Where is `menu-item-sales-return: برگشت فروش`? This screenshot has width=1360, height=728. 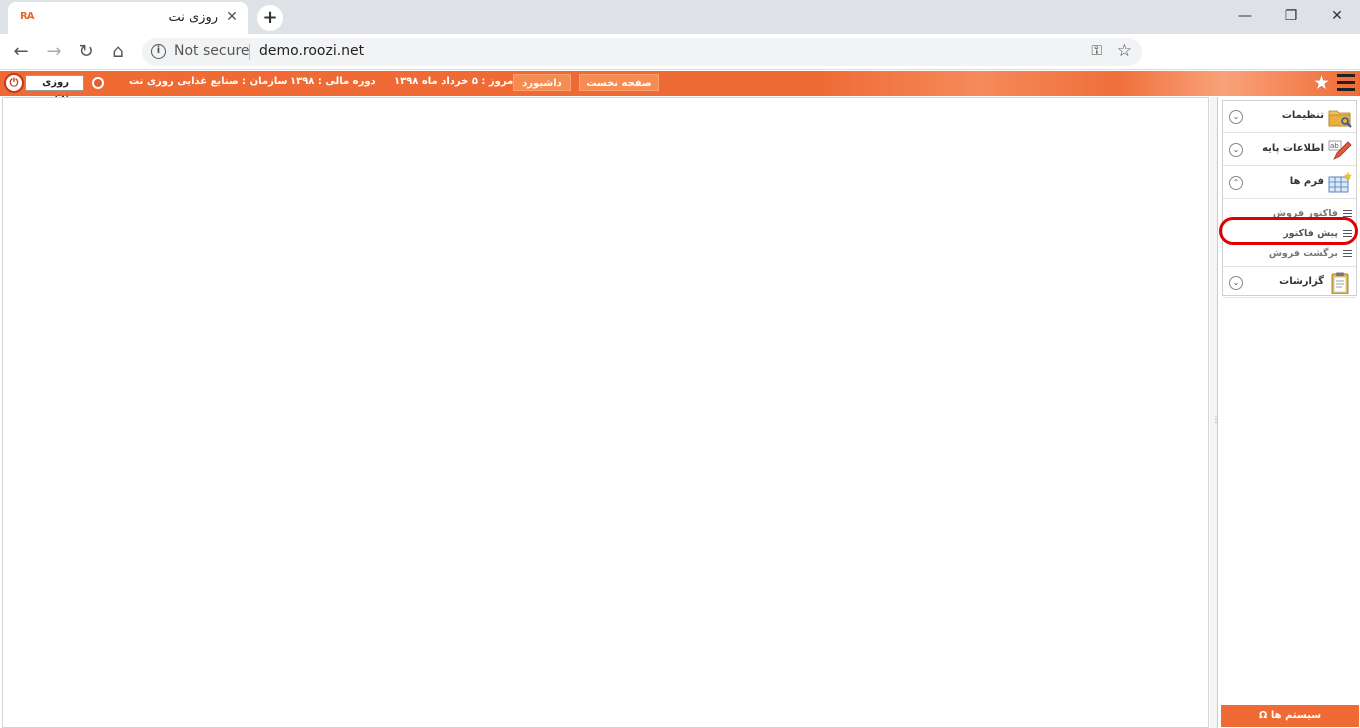
menu-item-sales-return: برگشت فروش is located at coordinates (1289, 254).